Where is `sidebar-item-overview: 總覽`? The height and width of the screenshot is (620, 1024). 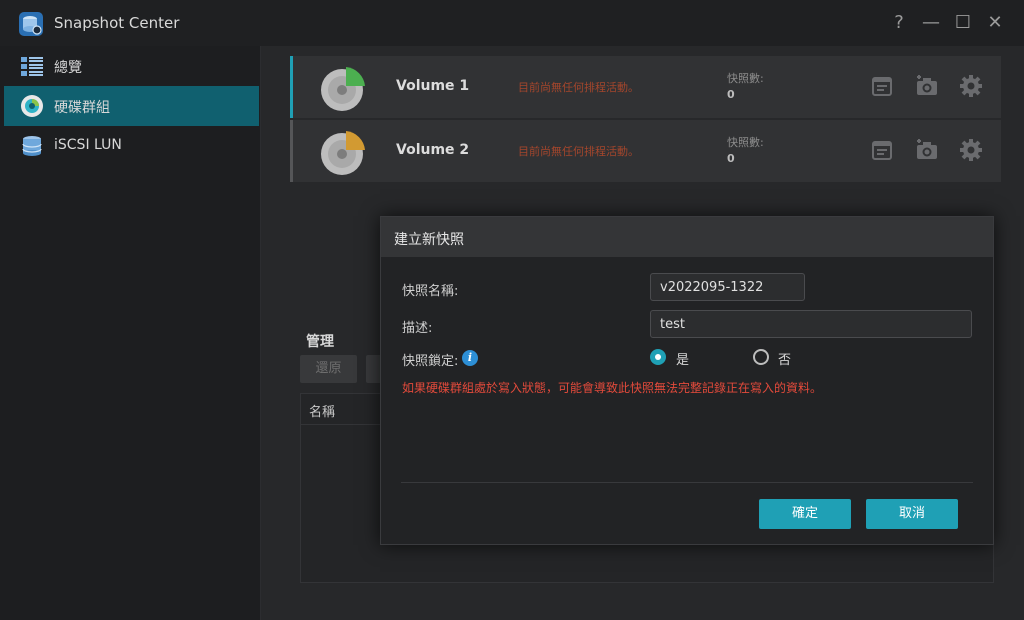 sidebar-item-overview: 總覽 is located at coordinates (131, 66).